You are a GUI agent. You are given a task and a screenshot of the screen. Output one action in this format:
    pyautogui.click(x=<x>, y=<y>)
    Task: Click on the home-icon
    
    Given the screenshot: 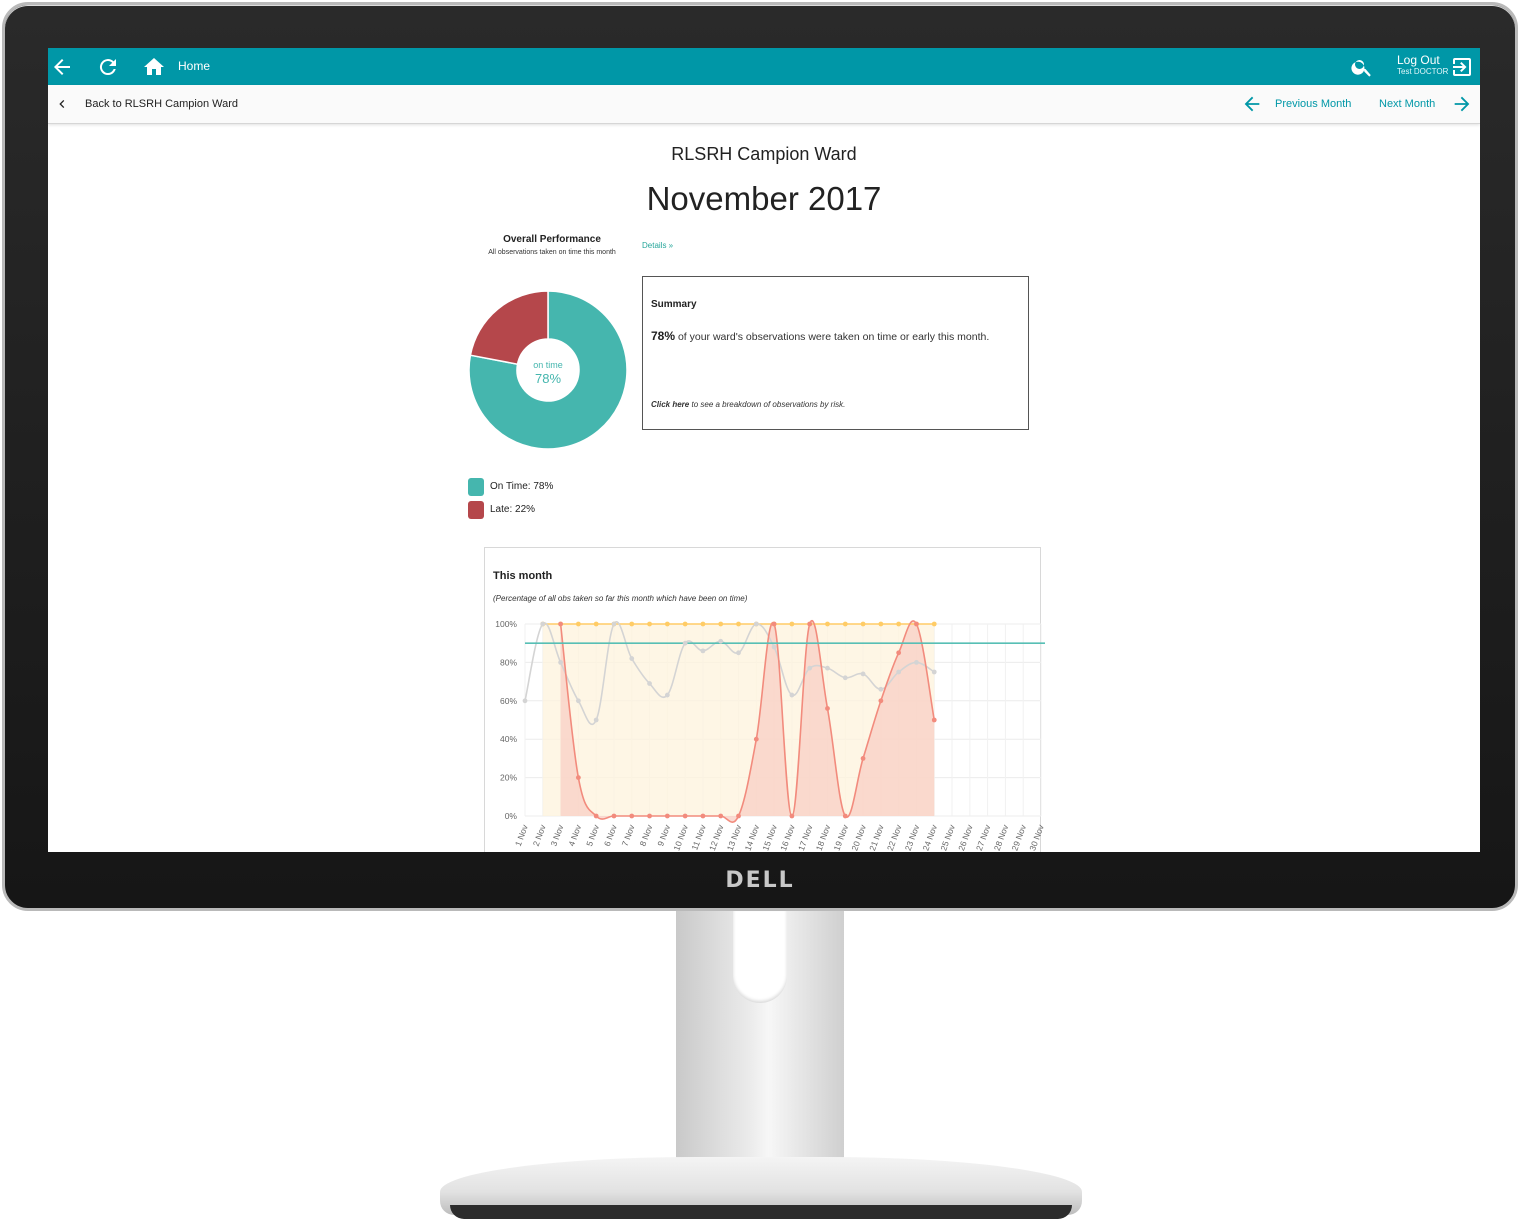 What is the action you would take?
    pyautogui.click(x=154, y=67)
    